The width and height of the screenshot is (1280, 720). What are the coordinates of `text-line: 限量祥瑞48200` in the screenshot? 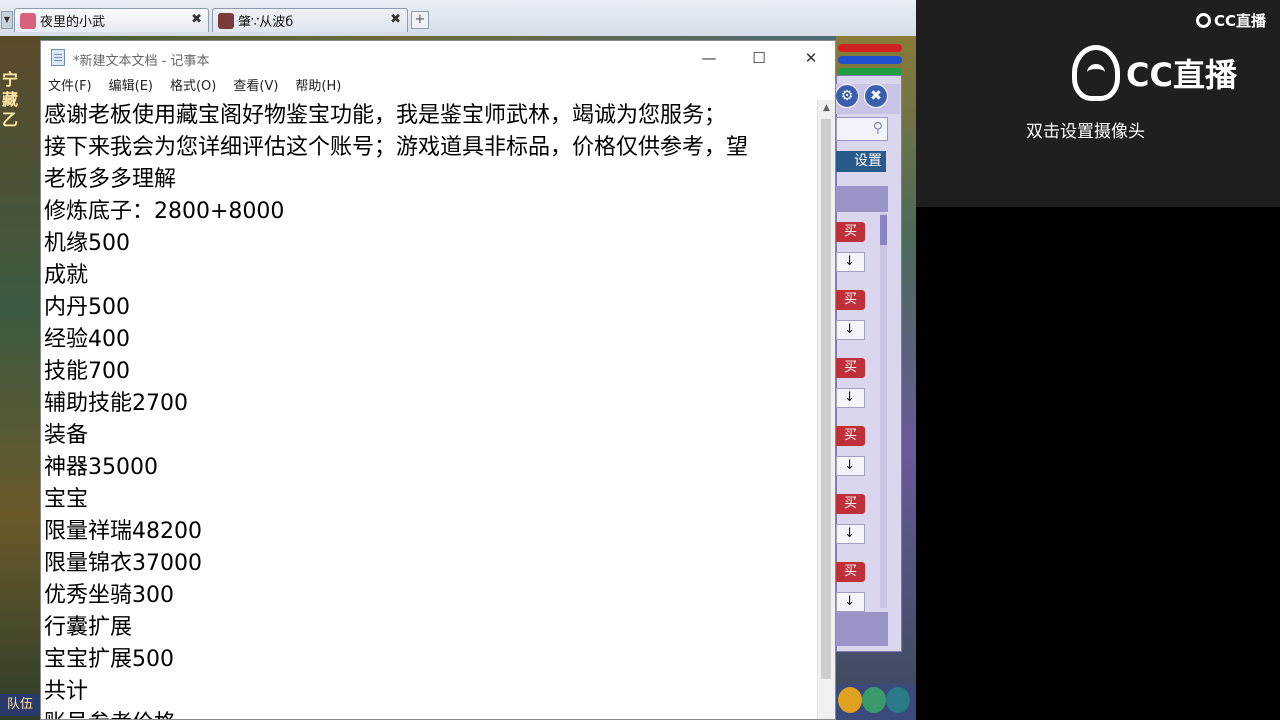 It's located at (123, 531).